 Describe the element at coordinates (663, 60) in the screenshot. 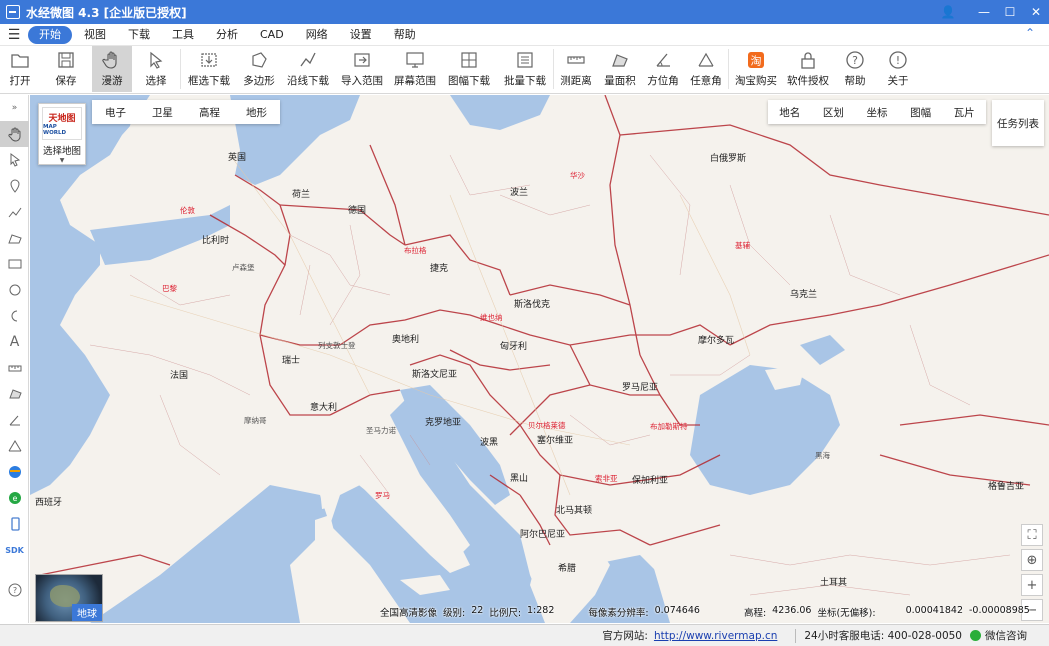

I see `azimuth-icon` at that location.